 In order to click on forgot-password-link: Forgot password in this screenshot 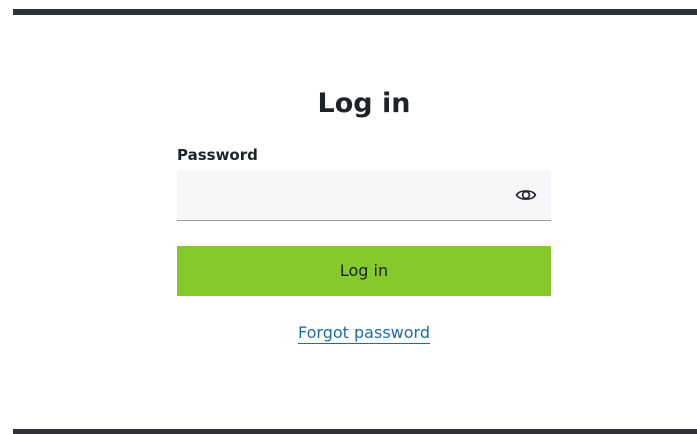, I will do `click(364, 333)`.